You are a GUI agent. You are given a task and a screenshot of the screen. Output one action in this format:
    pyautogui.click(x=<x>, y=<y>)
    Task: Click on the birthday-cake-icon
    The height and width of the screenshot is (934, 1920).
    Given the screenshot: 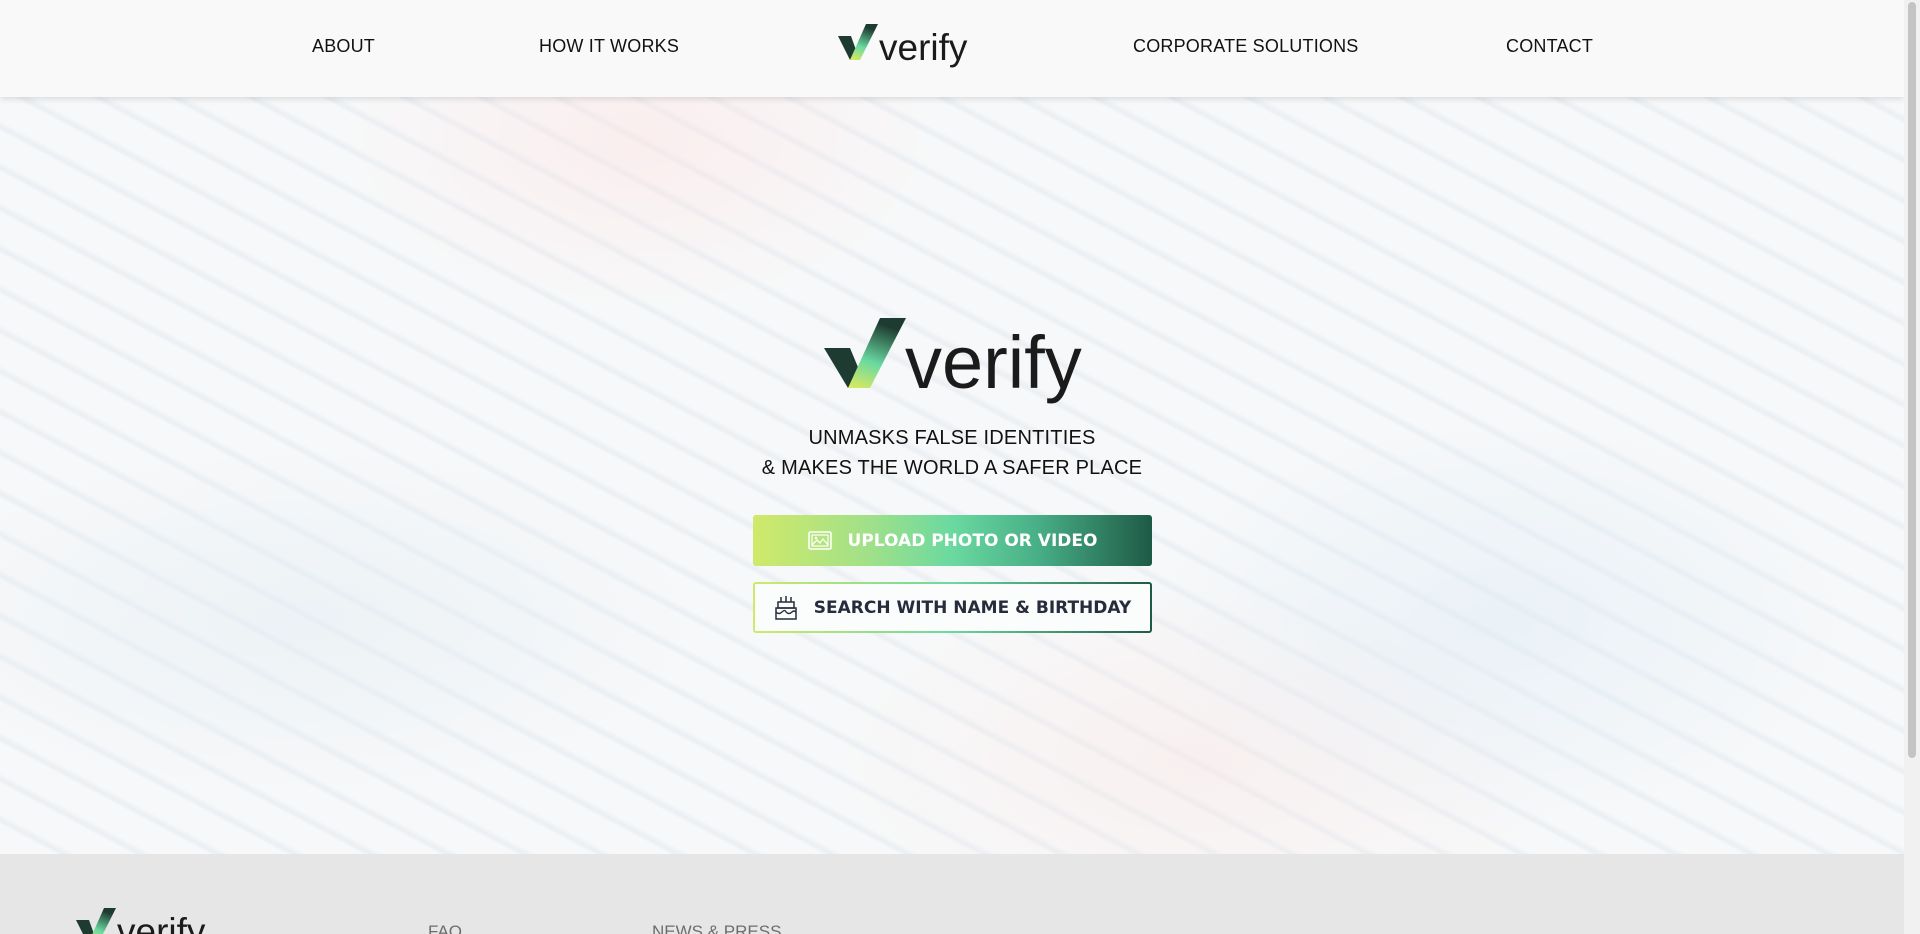 What is the action you would take?
    pyautogui.click(x=786, y=608)
    